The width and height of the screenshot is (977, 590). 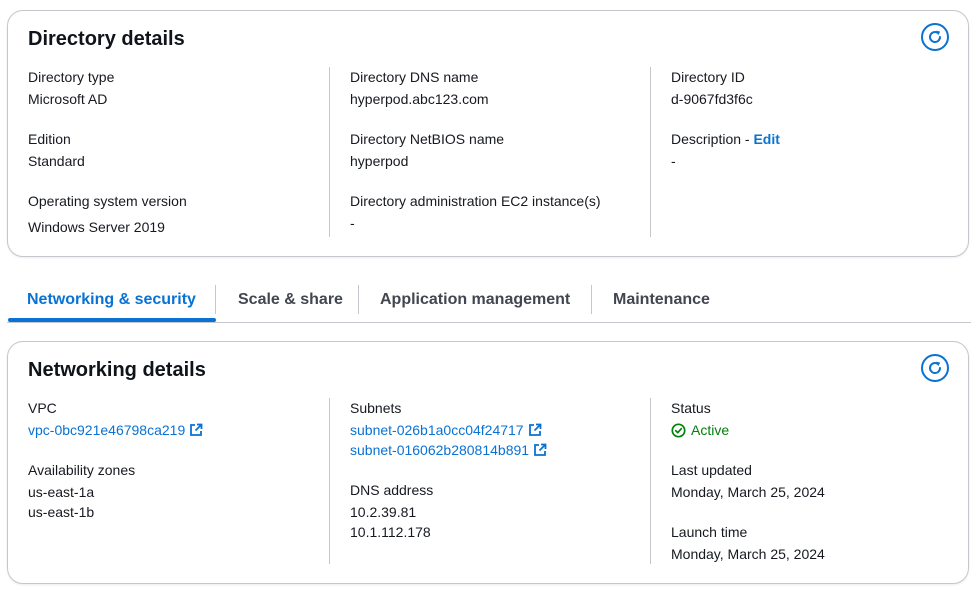 I want to click on last-updated-field: Last updated Monday, March 25, 2024, so click(x=748, y=481).